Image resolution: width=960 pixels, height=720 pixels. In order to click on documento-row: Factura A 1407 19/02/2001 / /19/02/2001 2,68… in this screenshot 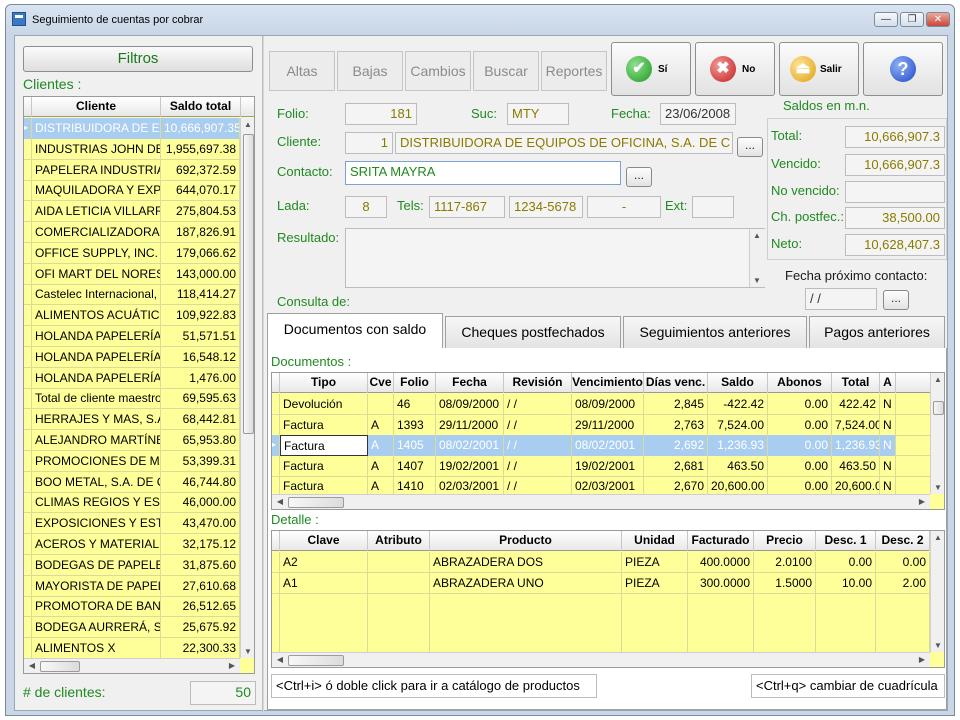, I will do `click(601, 466)`.